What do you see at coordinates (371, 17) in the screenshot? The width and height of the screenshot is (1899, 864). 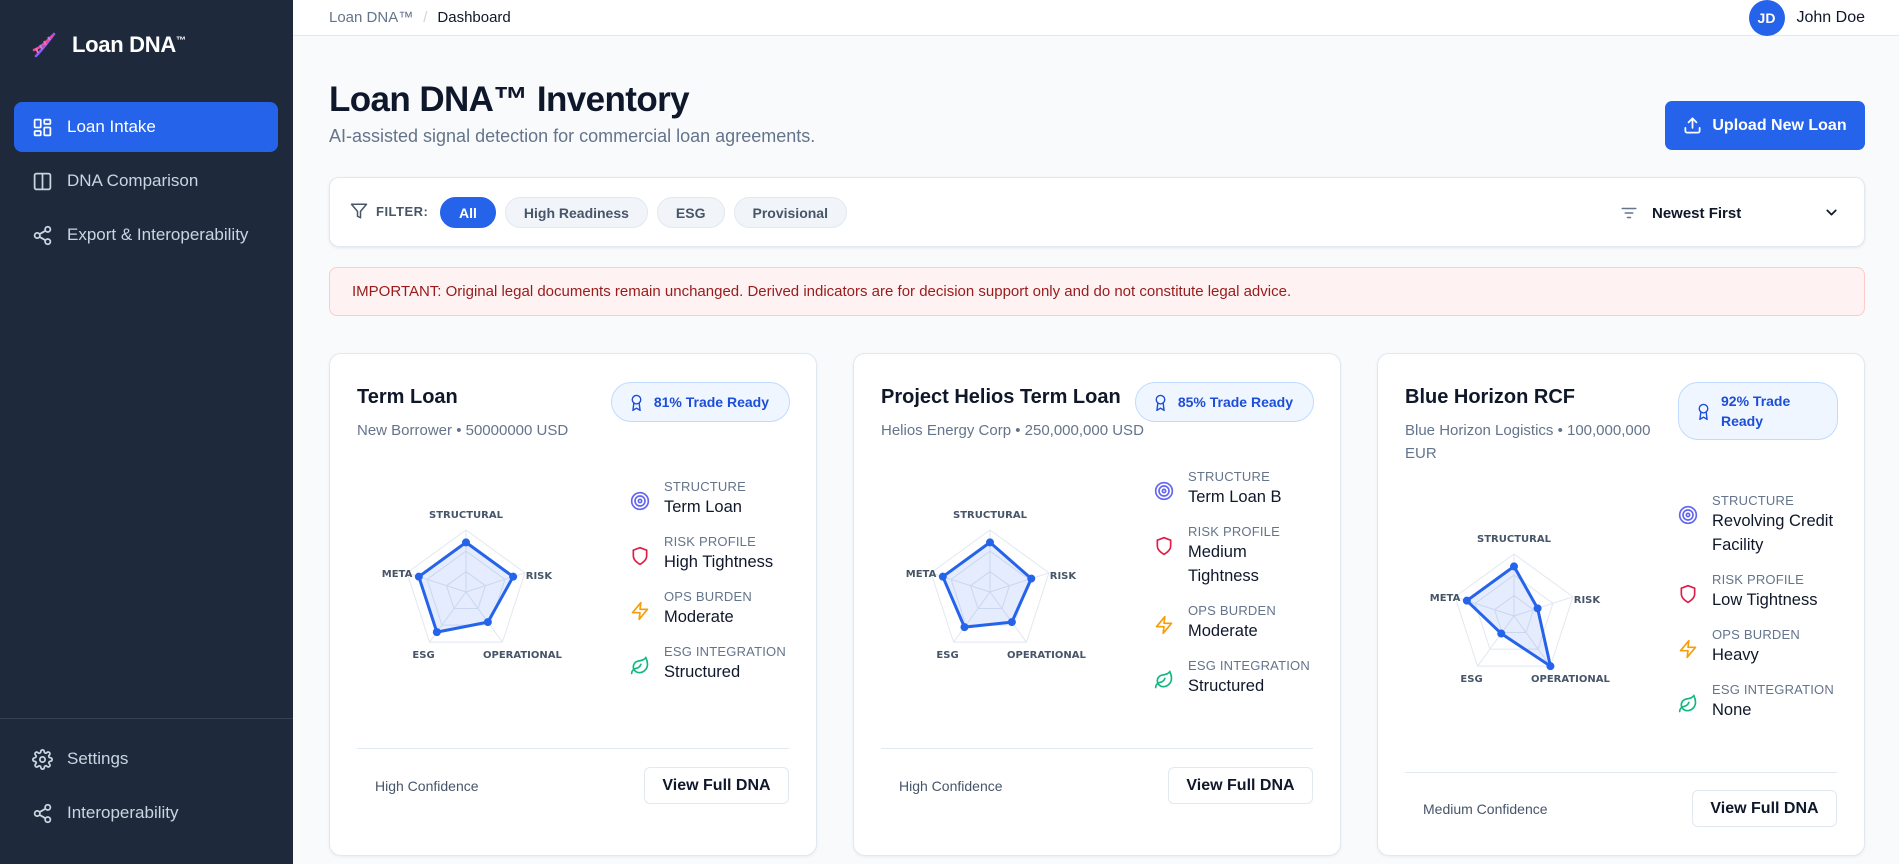 I see `breadcrumb-root: Loan DNA™` at bounding box center [371, 17].